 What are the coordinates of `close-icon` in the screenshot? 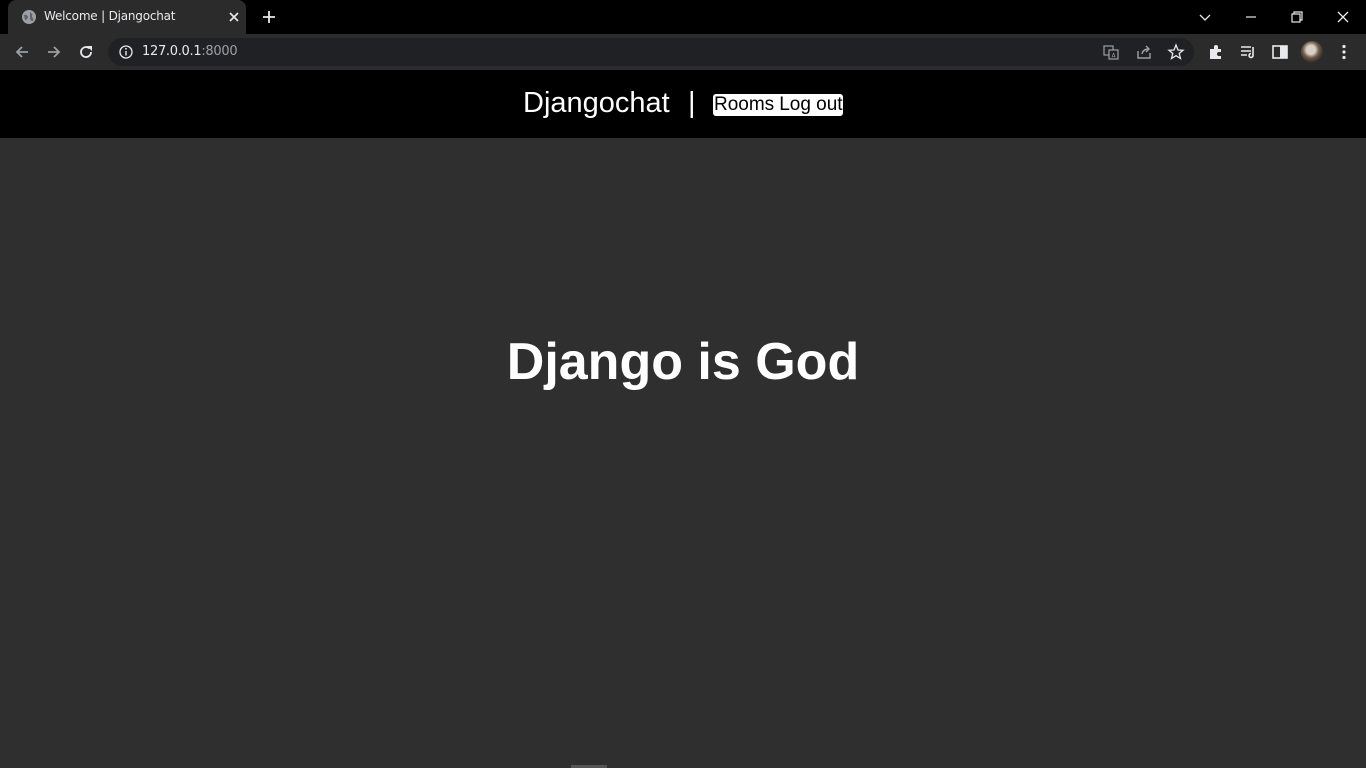 It's located at (234, 17).